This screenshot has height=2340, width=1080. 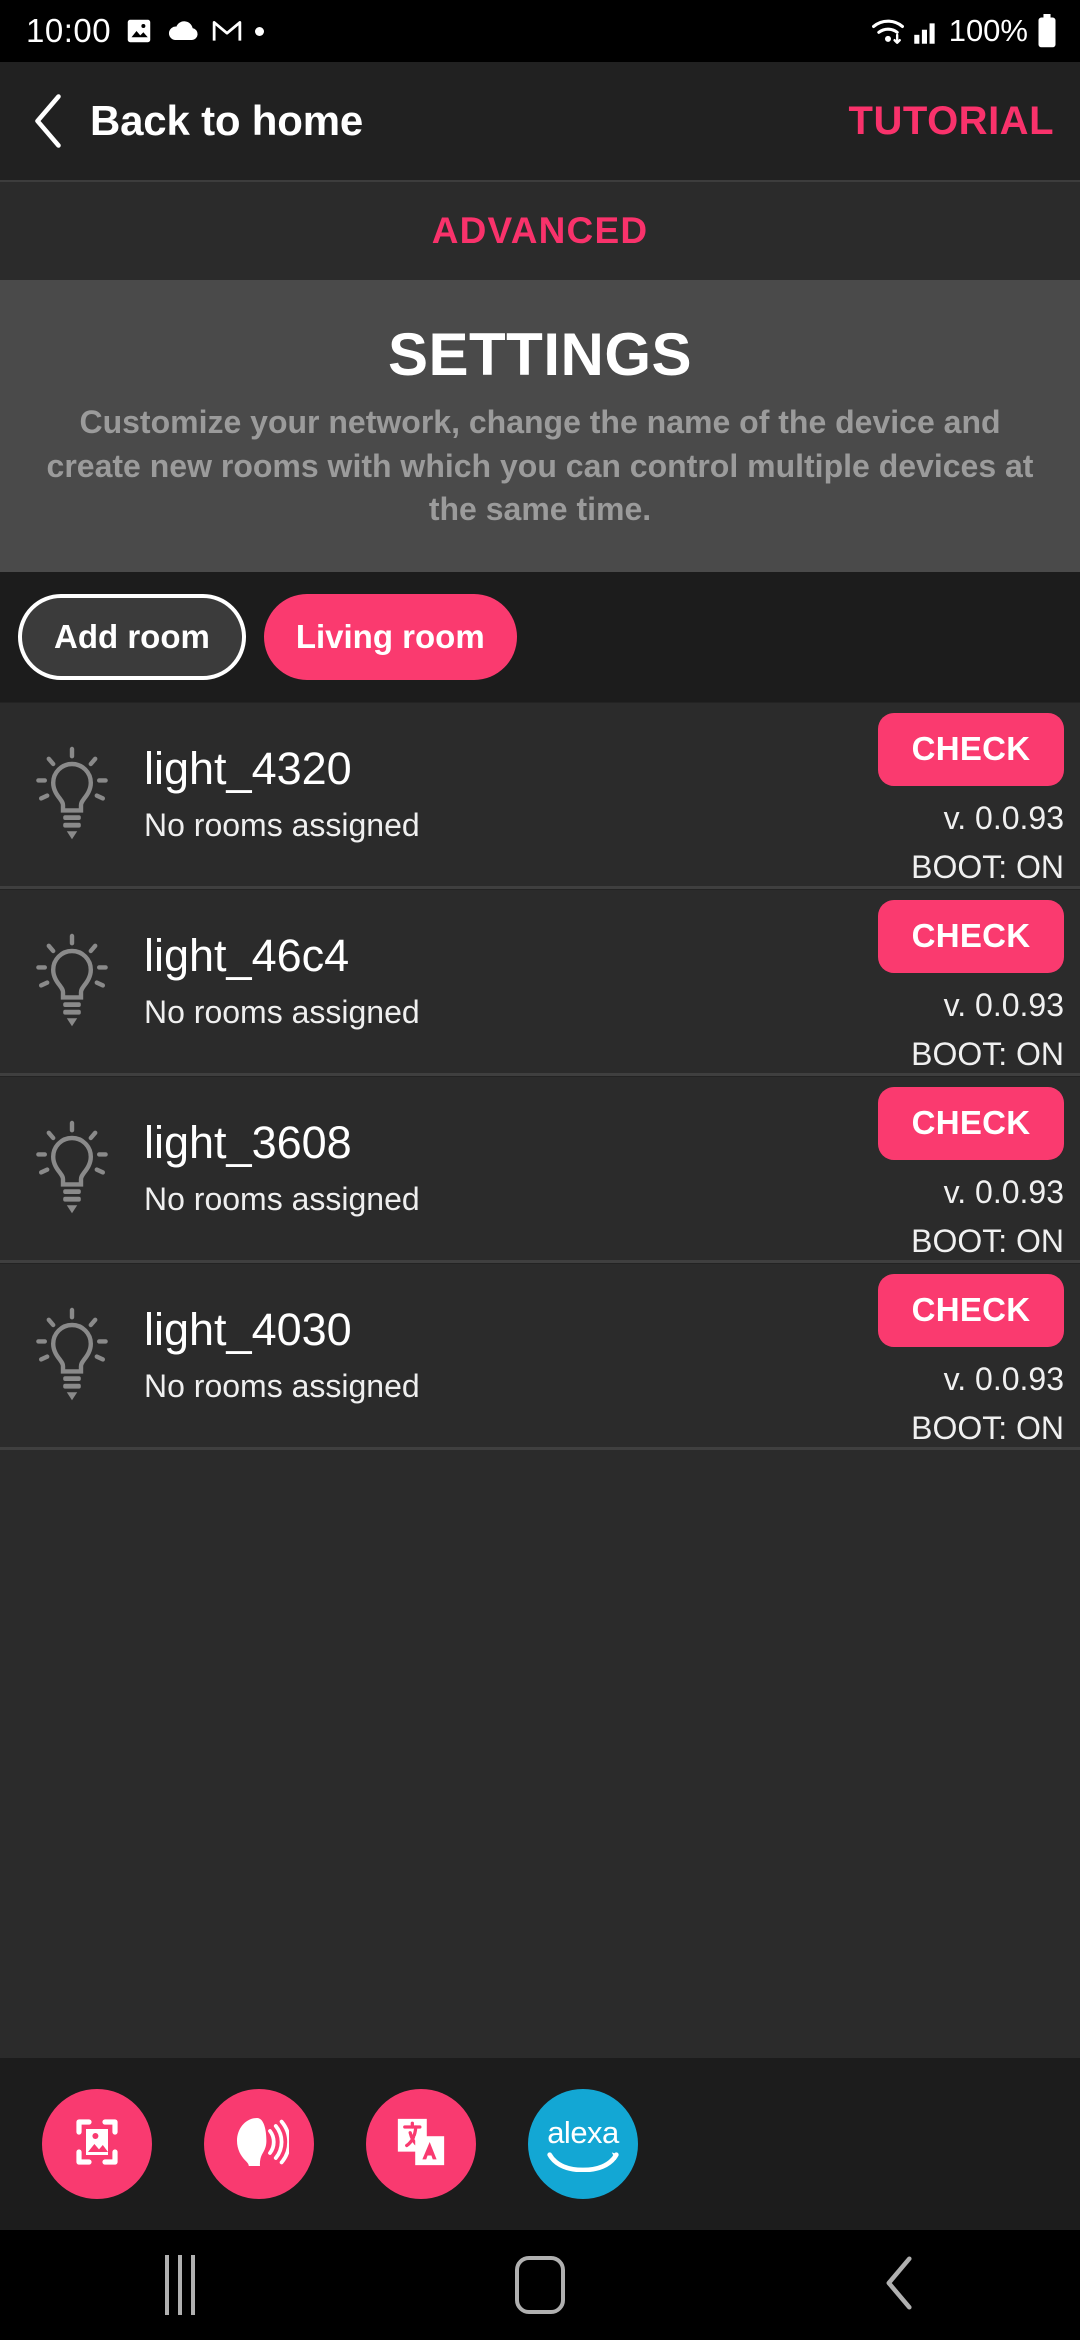 I want to click on room-chip-living-room: Living room, so click(x=390, y=636).